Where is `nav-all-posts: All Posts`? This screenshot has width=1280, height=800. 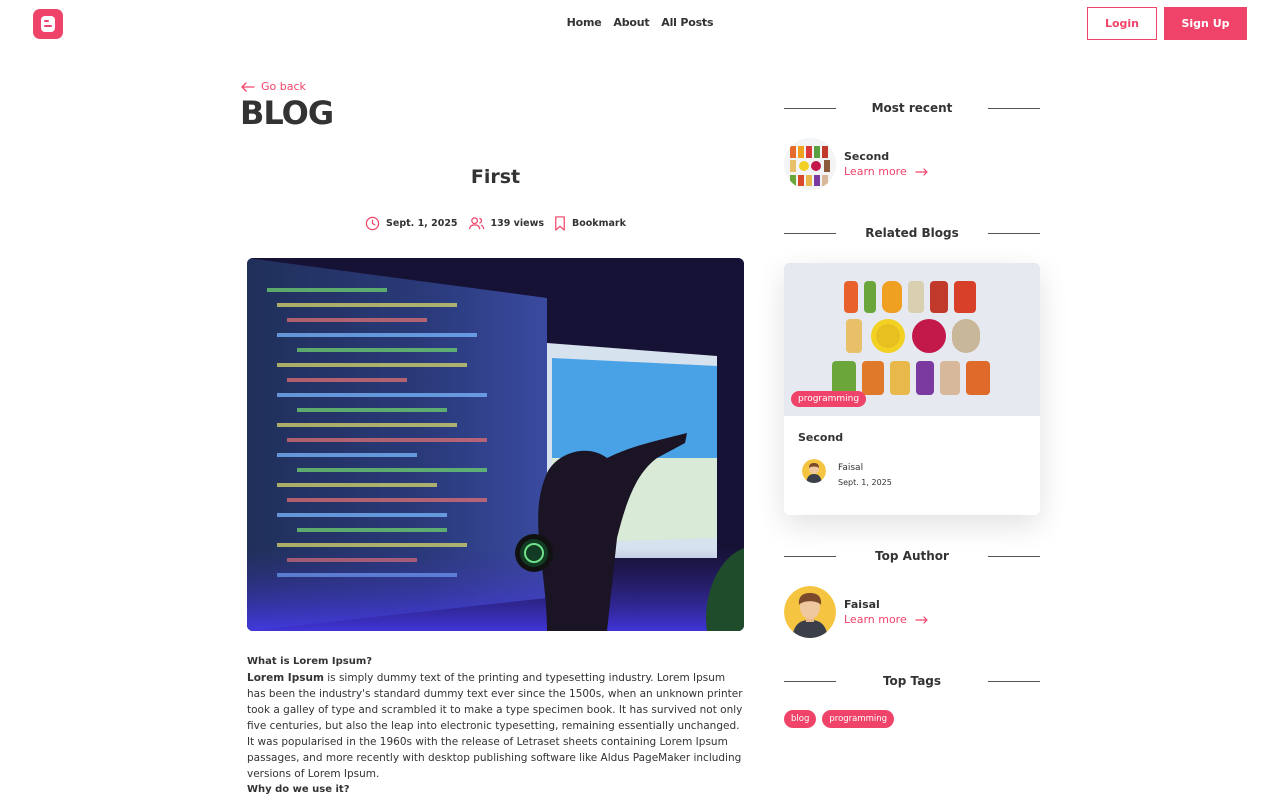 nav-all-posts: All Posts is located at coordinates (687, 22).